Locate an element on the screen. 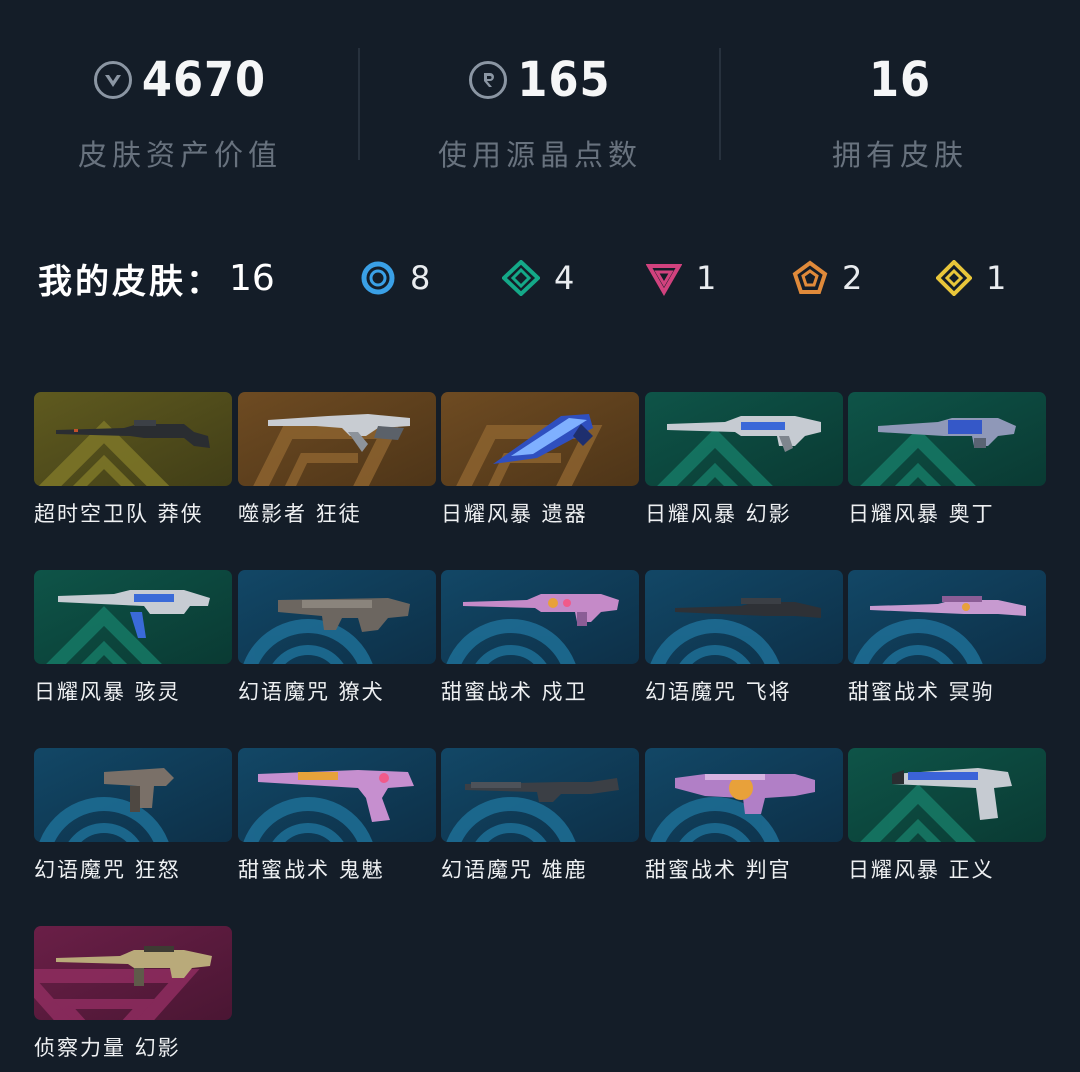 The image size is (1080, 1072). skin-card: 噬影者 狂徒 is located at coordinates (337, 459).